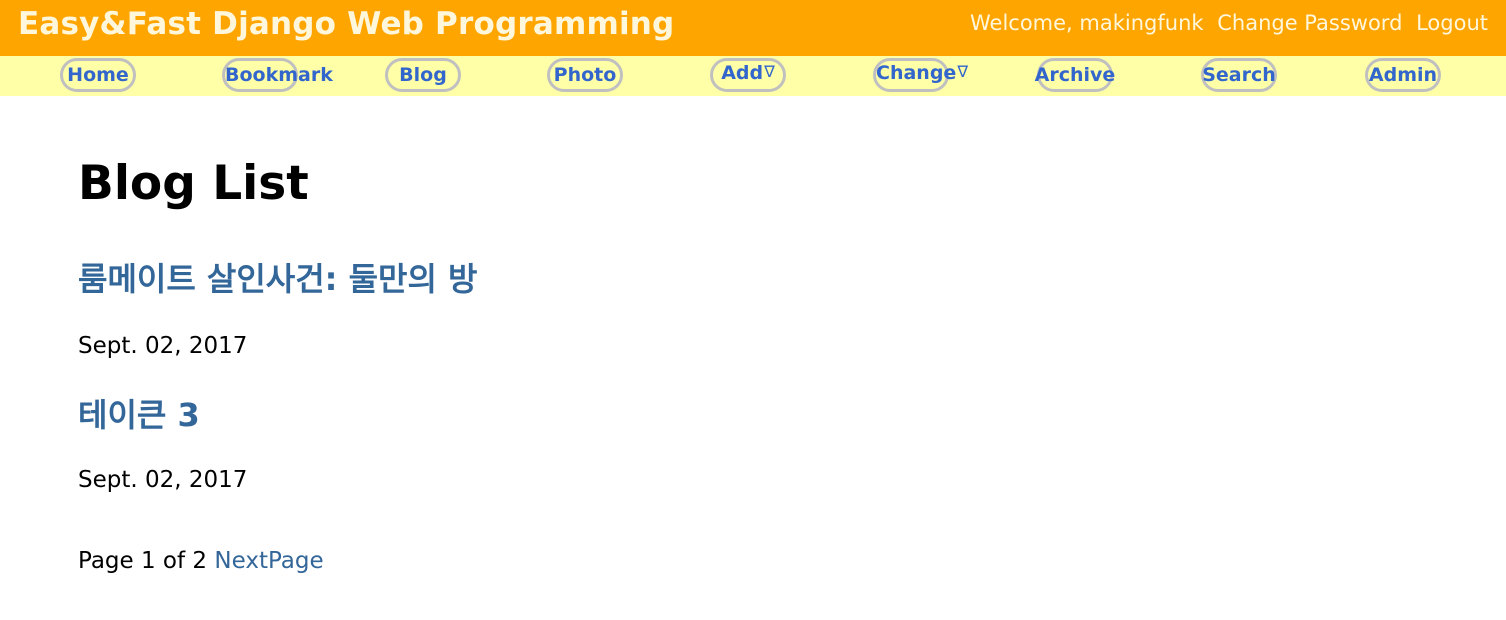 The width and height of the screenshot is (1506, 620). What do you see at coordinates (1309, 23) in the screenshot?
I see `change-password-link: Change Password` at bounding box center [1309, 23].